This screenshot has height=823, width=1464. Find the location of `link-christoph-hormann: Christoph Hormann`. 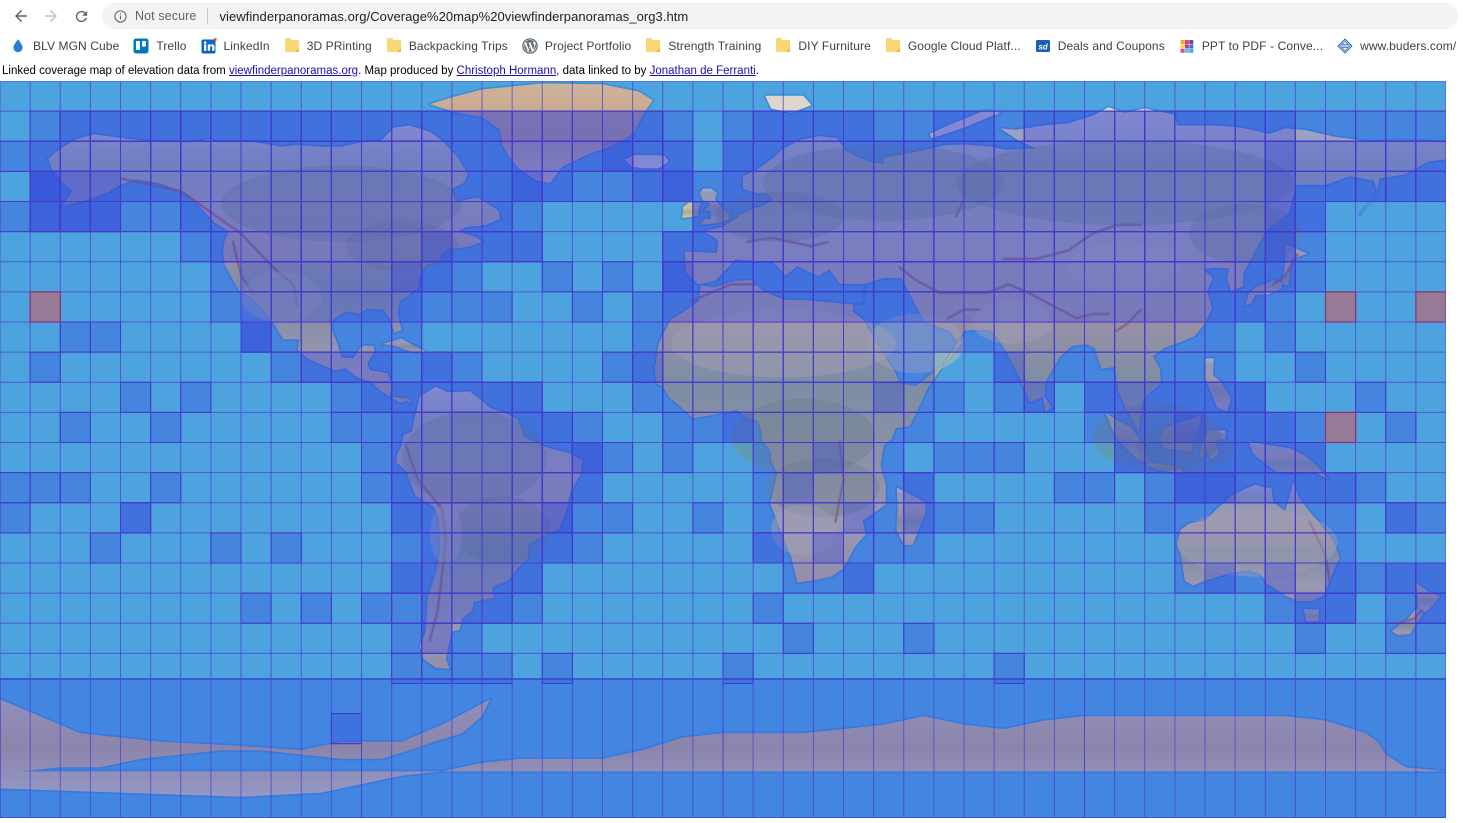

link-christoph-hormann: Christoph Hormann is located at coordinates (507, 71).